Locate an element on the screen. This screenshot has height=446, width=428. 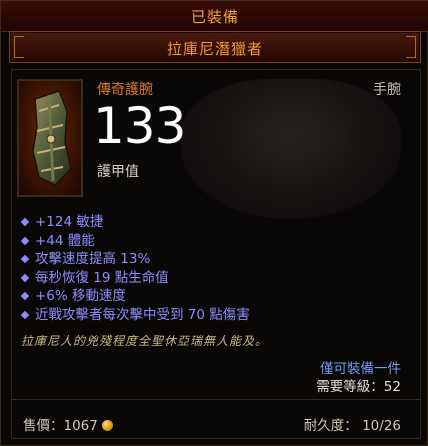
item-name: 拉庫尼潛獵者 is located at coordinates (214, 49).